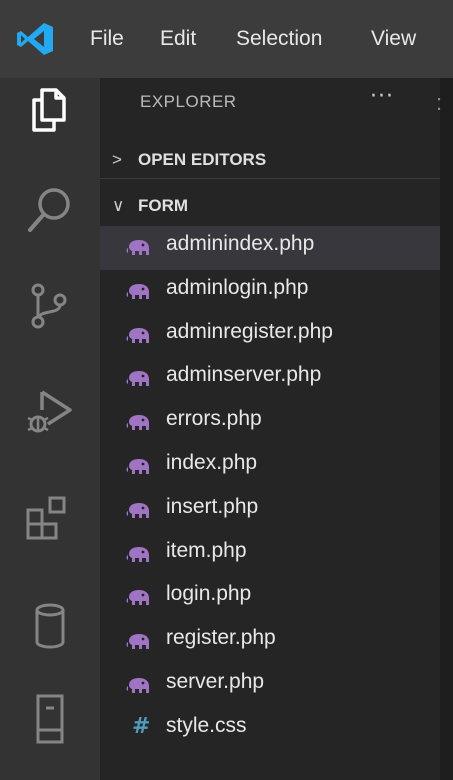 The image size is (453, 780). I want to click on file-row: item.php, so click(270, 555).